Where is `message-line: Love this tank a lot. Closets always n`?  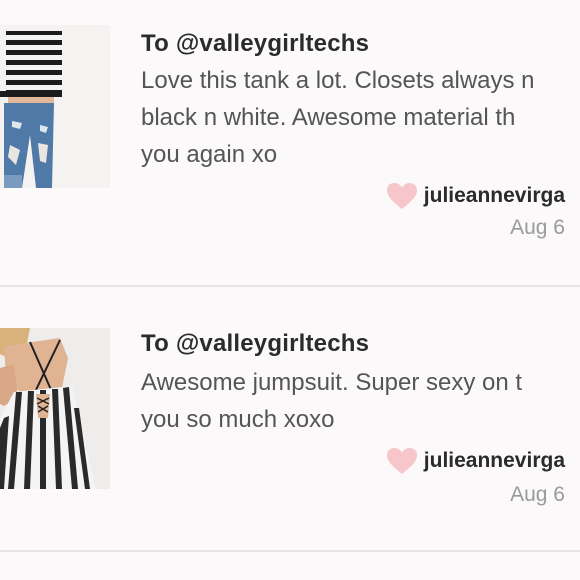 message-line: Love this tank a lot. Closets always n is located at coordinates (338, 80).